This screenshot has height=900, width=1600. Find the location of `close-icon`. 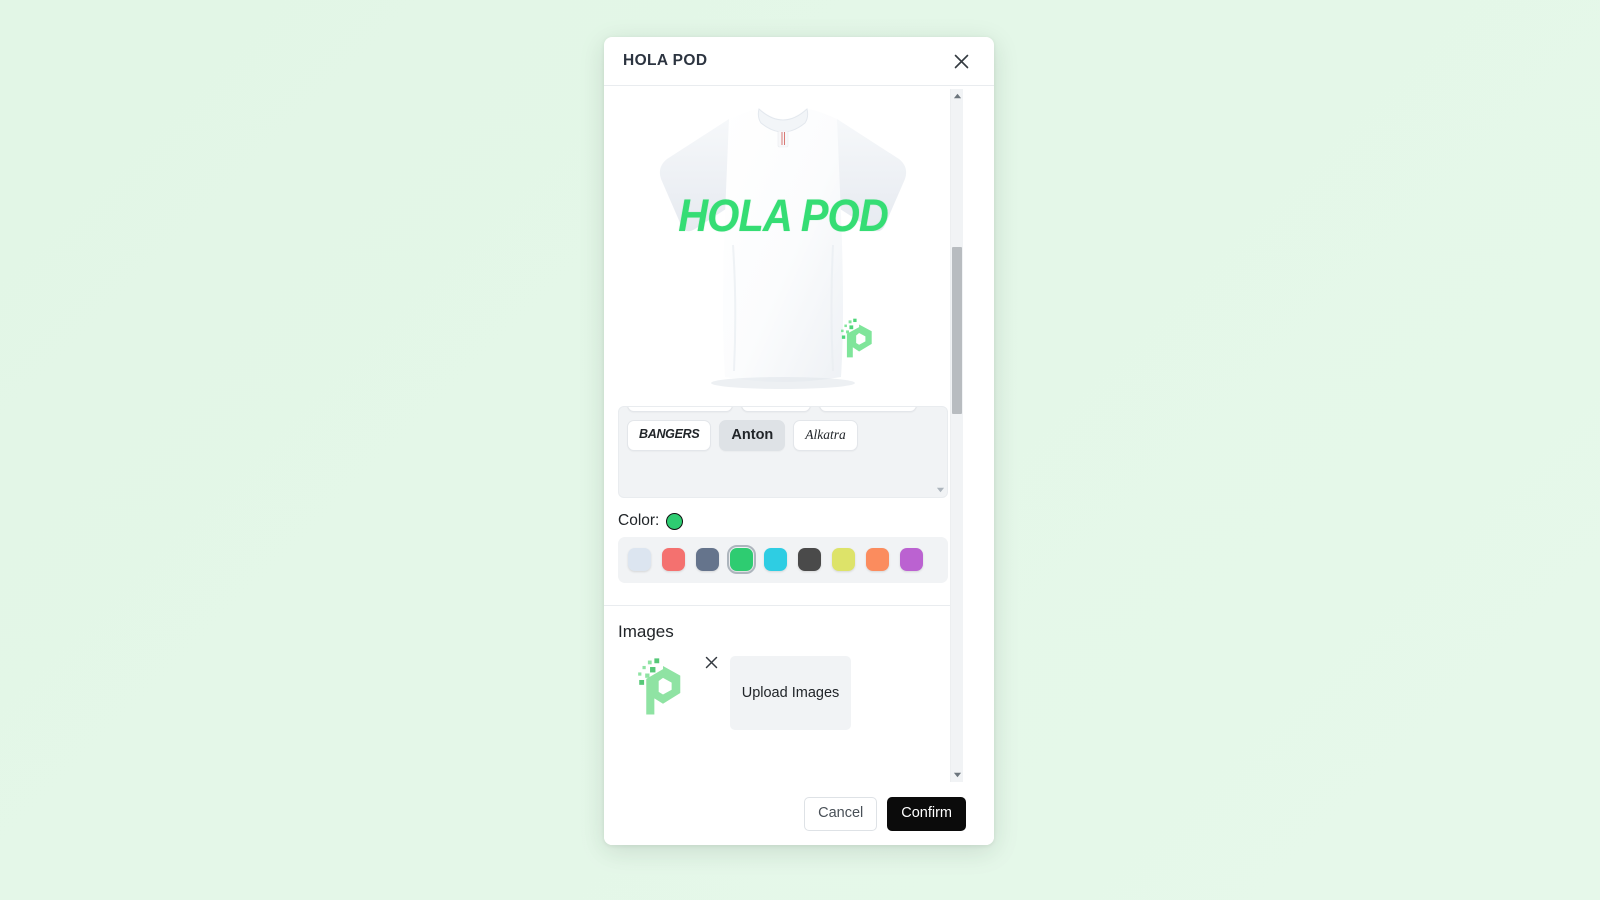

close-icon is located at coordinates (961, 61).